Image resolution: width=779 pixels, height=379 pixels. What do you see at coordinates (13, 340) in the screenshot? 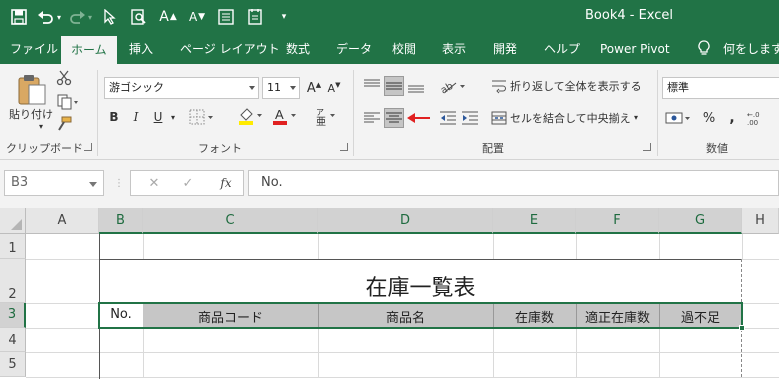
I see `row-header-4: 4` at bounding box center [13, 340].